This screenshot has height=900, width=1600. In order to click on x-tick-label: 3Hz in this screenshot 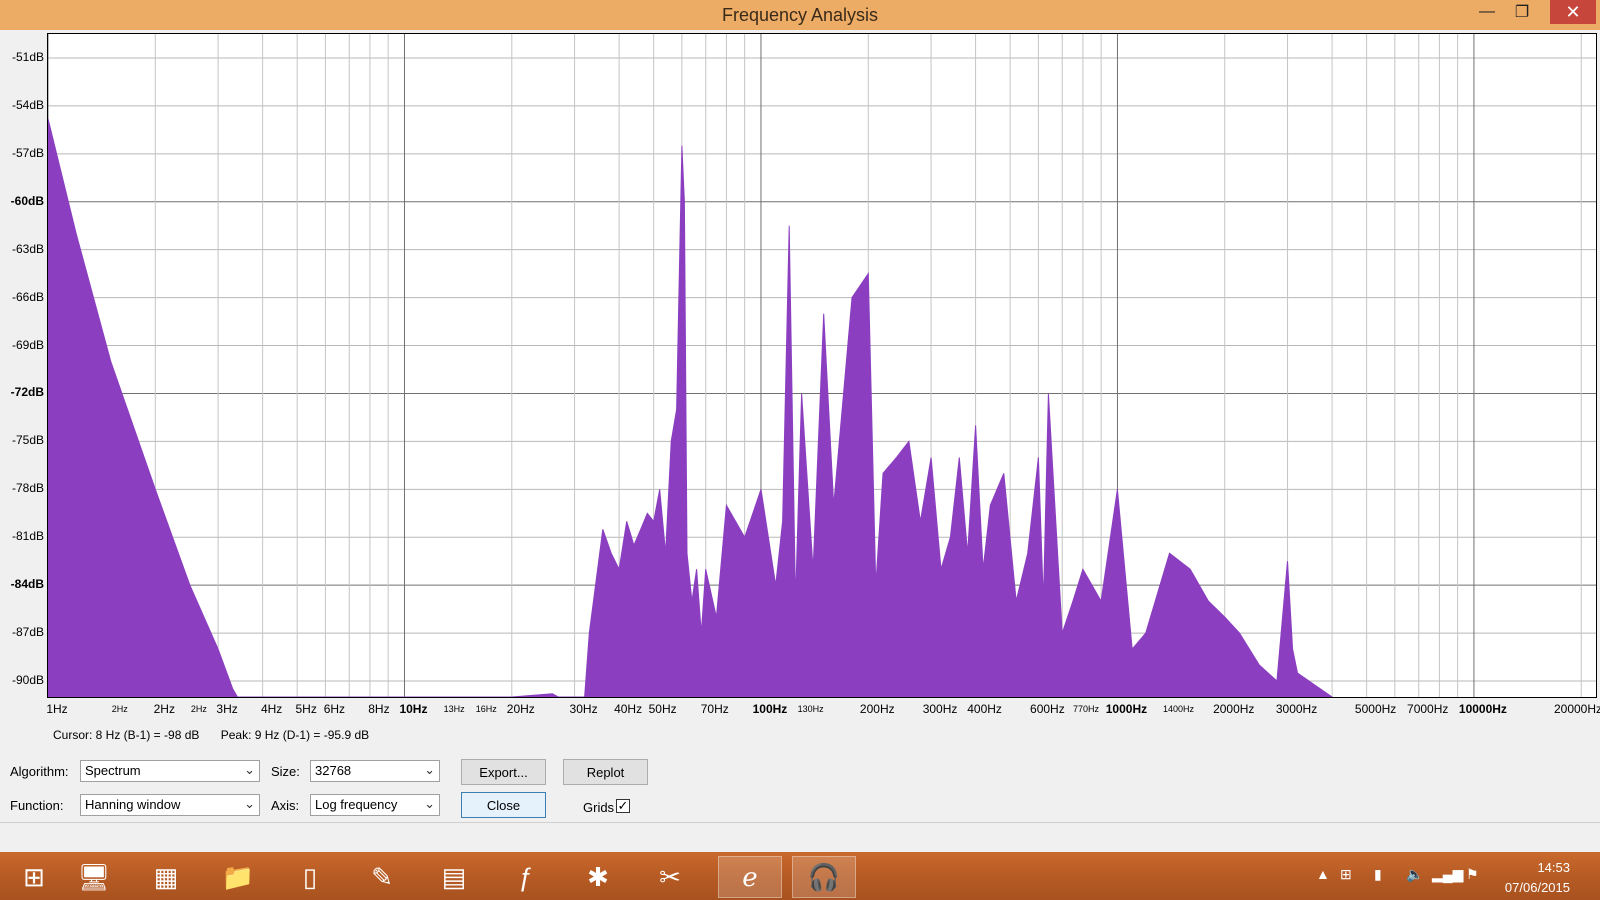, I will do `click(227, 709)`.